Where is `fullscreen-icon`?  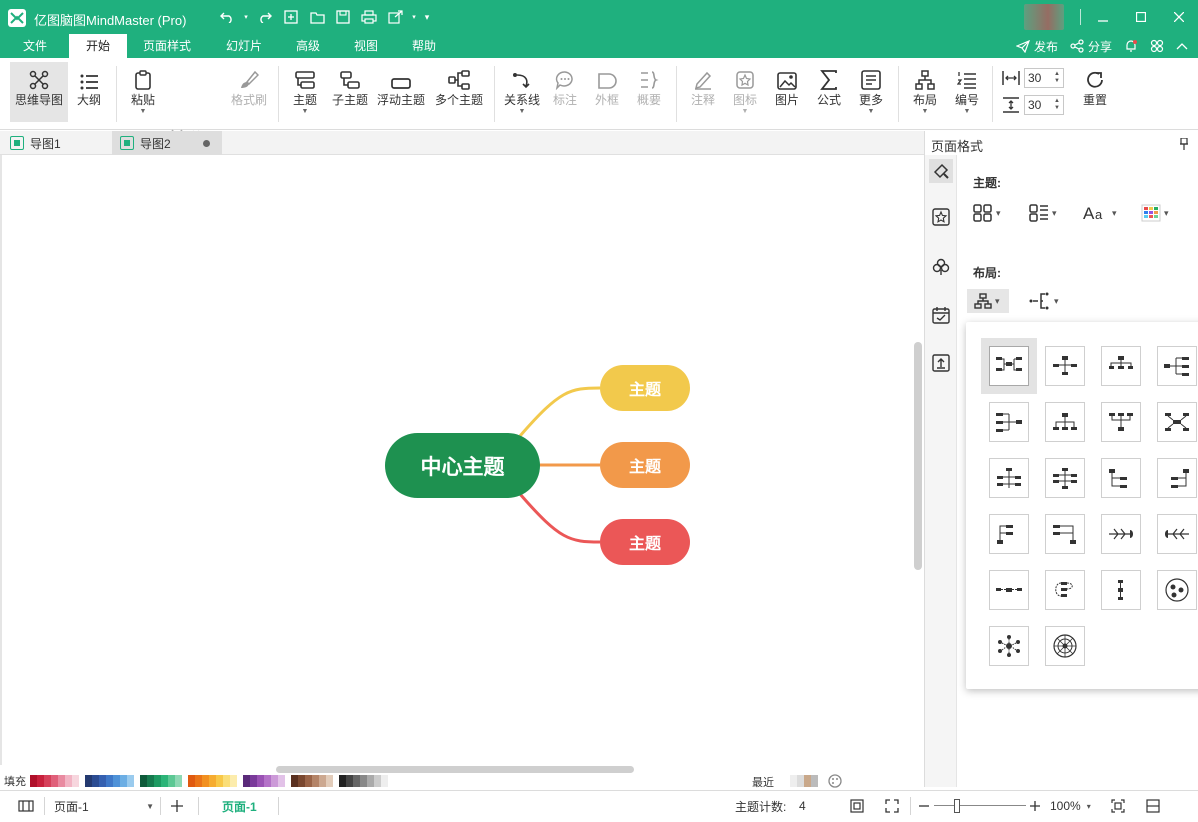
fullscreen-icon is located at coordinates (892, 806).